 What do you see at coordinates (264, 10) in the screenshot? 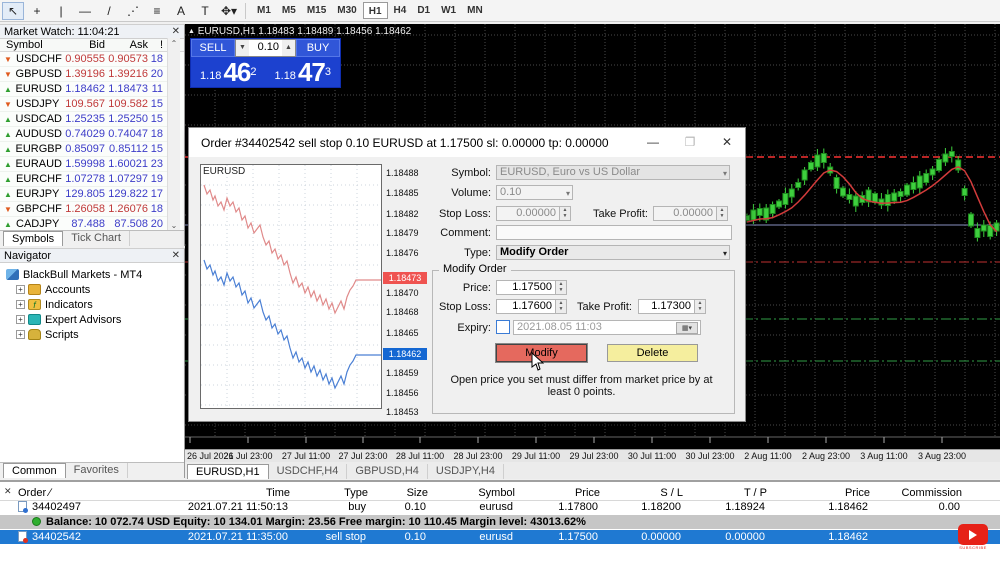
I see `timeframe-m1-button: M1` at bounding box center [264, 10].